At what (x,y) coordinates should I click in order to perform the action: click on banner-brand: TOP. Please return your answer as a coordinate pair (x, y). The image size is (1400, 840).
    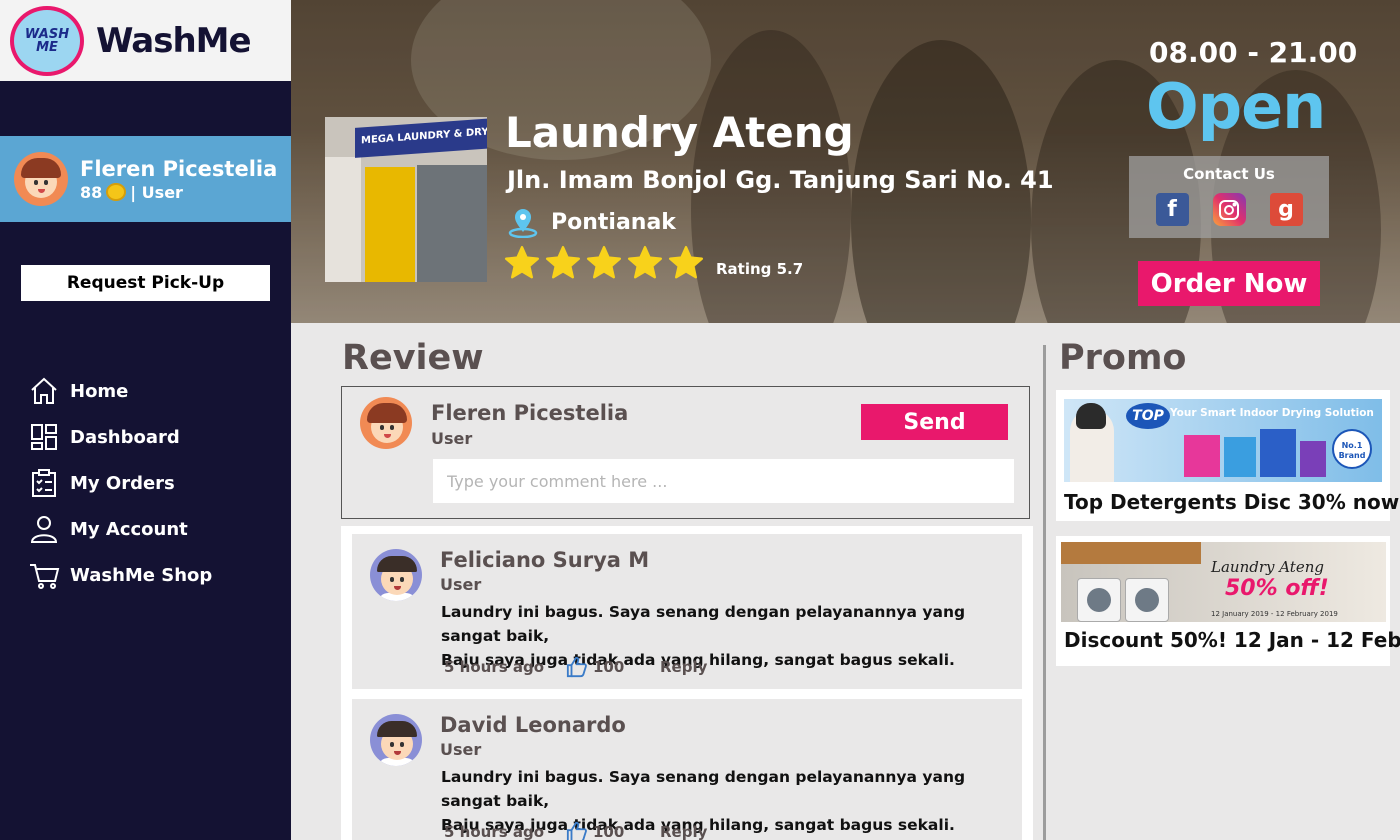
    Looking at the image, I should click on (1148, 416).